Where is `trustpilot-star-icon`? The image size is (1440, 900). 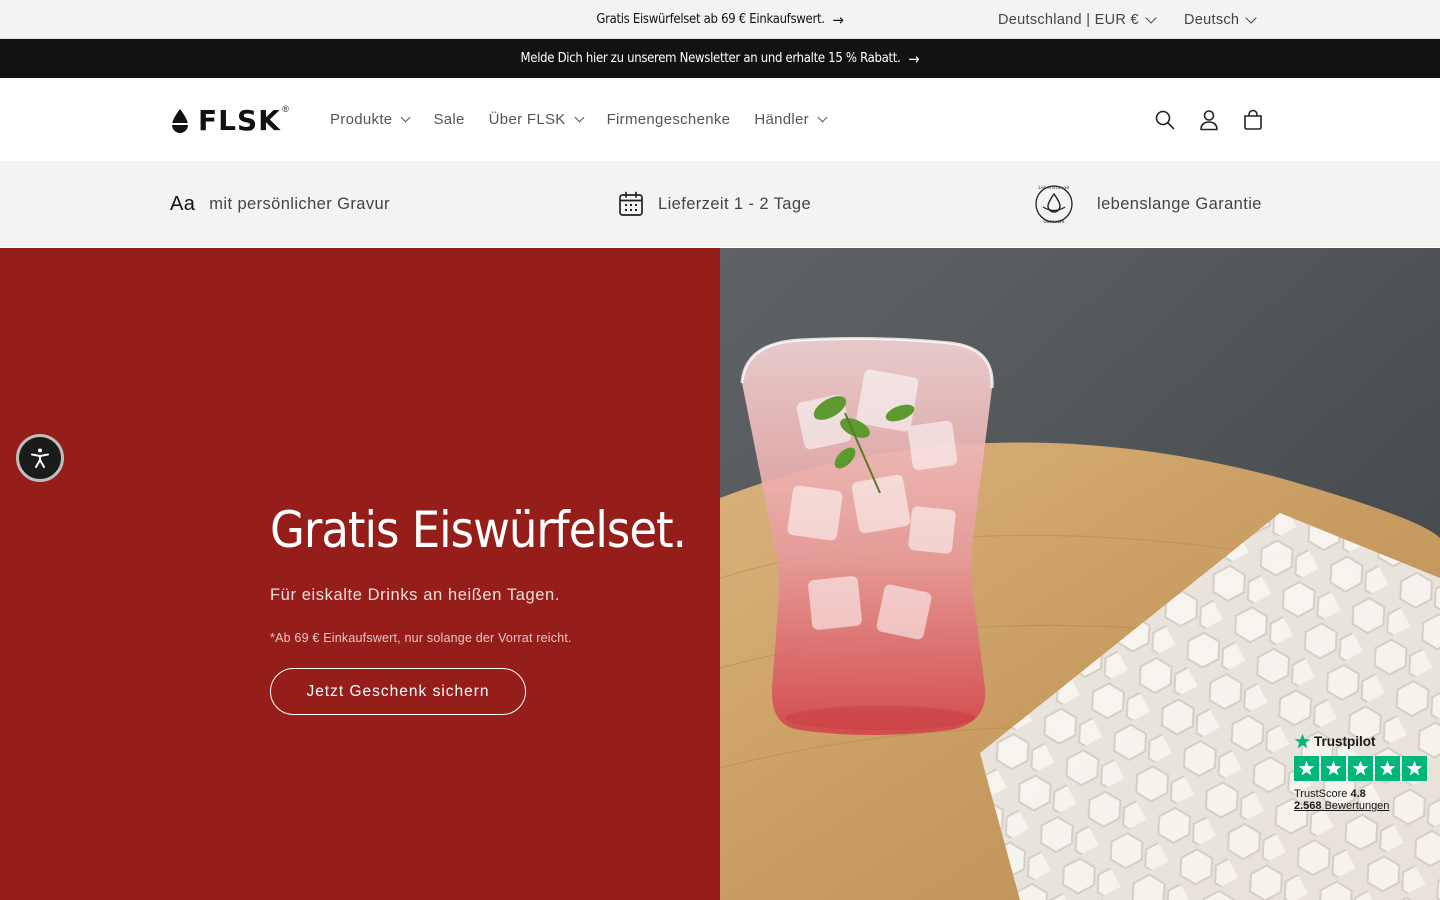
trustpilot-star-icon is located at coordinates (1302, 741).